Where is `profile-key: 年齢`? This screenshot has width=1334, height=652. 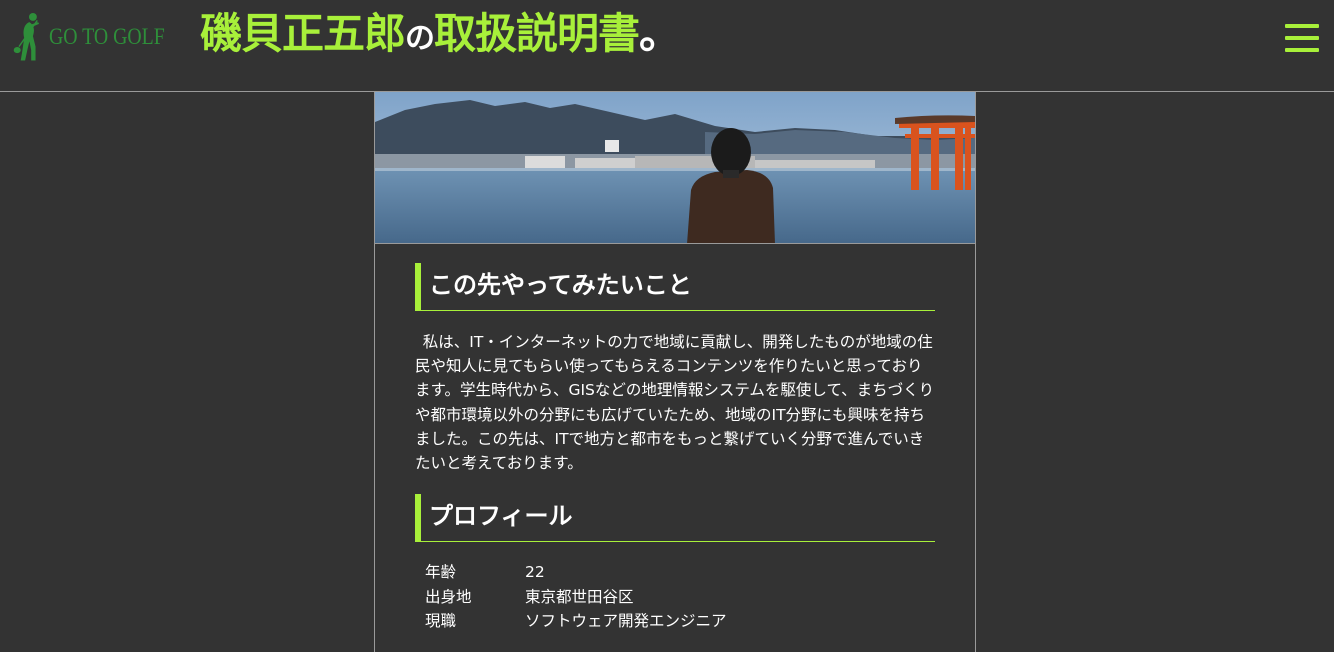
profile-key: 年齢 is located at coordinates (441, 572).